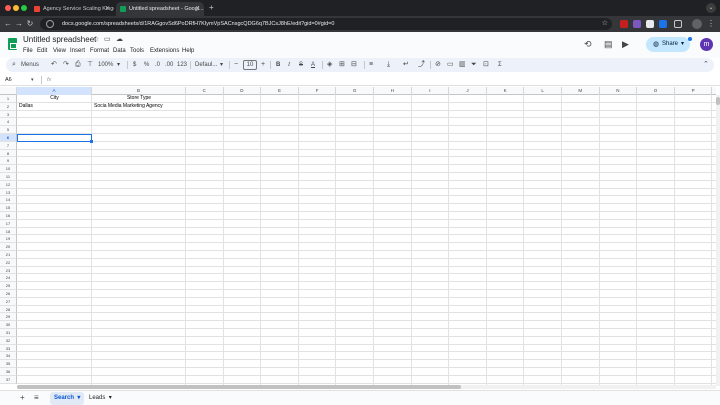  What do you see at coordinates (8, 309) in the screenshot?
I see `row-header-28: 28` at bounding box center [8, 309].